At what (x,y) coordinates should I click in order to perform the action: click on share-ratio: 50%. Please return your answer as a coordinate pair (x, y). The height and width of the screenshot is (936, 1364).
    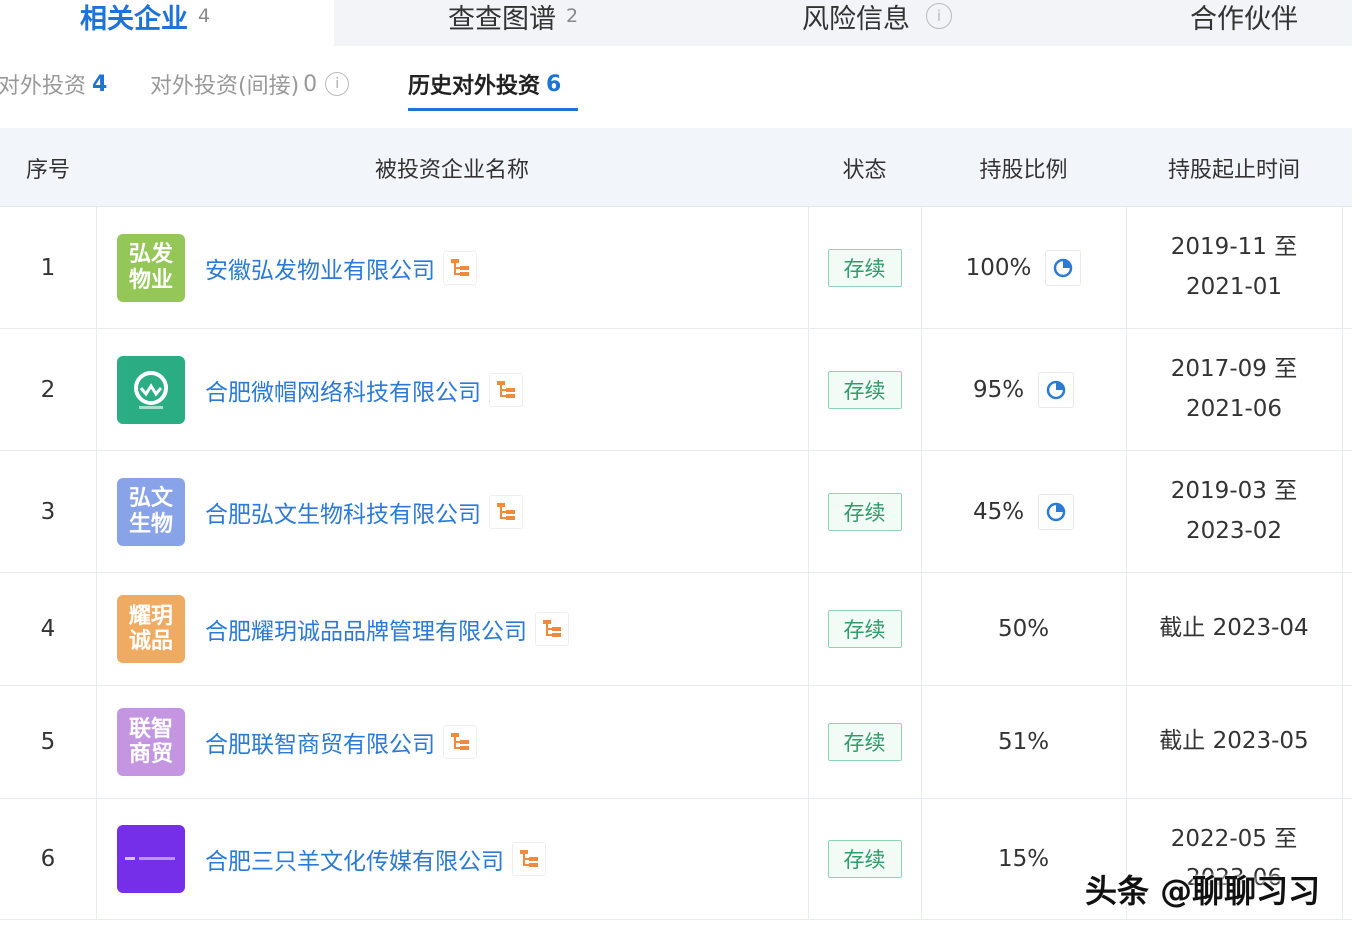
    Looking at the image, I should click on (1023, 629).